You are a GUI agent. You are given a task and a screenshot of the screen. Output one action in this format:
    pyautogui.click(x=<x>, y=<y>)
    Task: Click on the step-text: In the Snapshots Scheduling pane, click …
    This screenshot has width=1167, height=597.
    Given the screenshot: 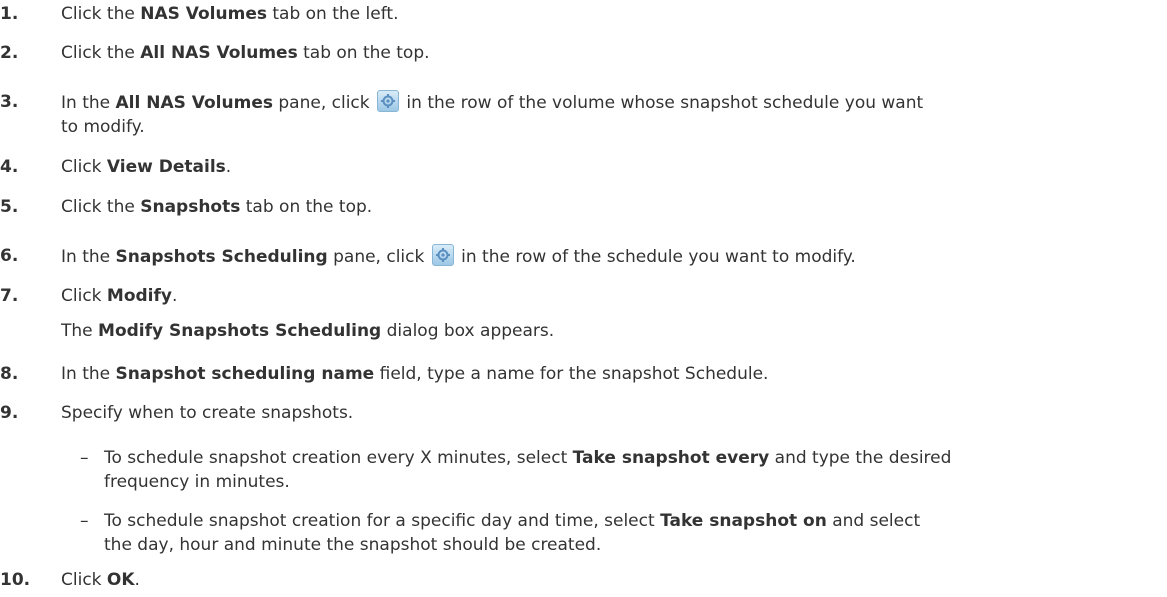 What is the action you would take?
    pyautogui.click(x=458, y=257)
    